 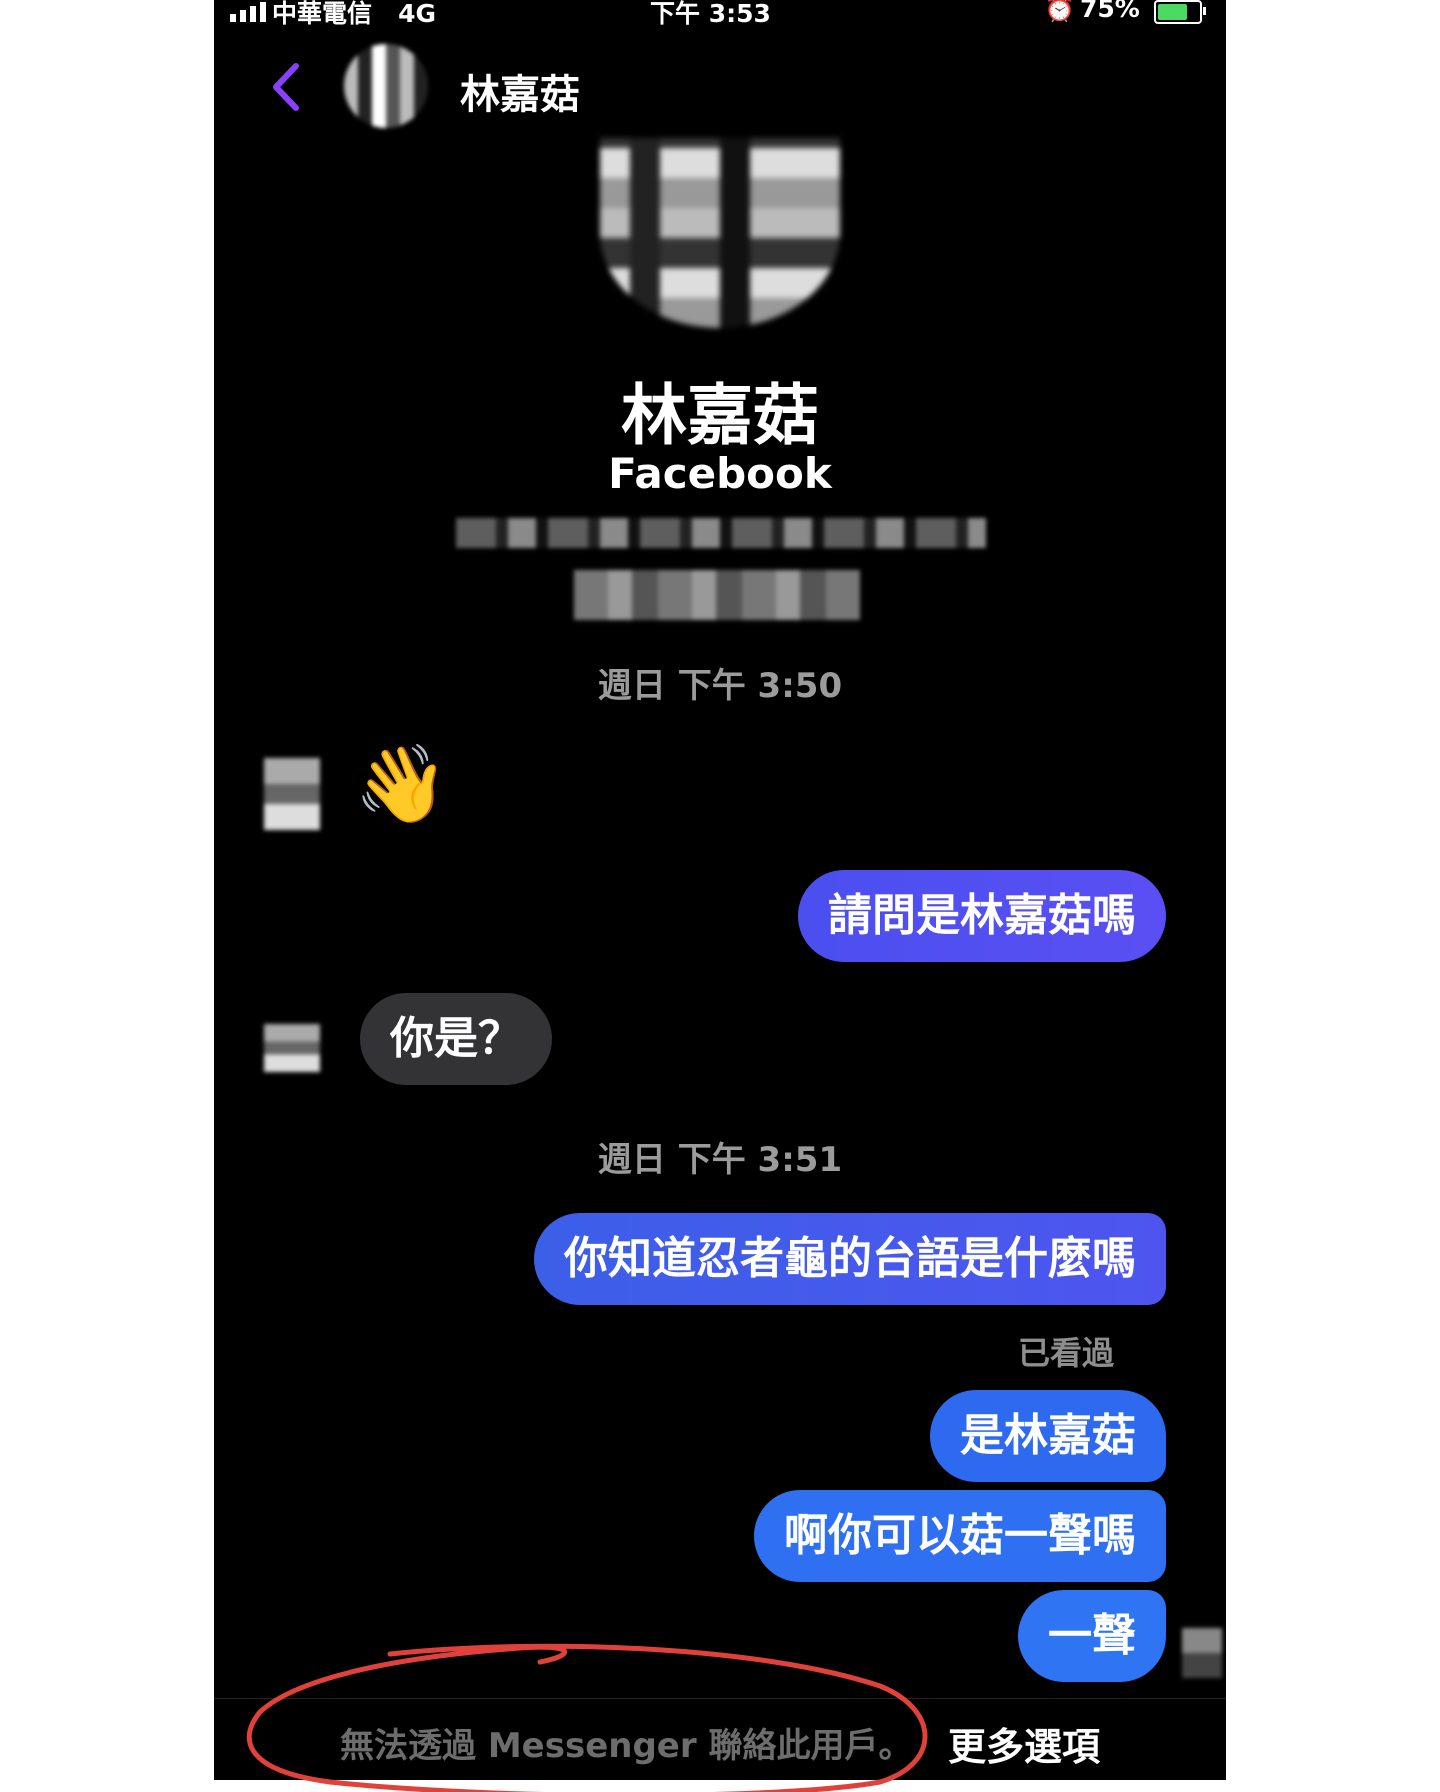 What do you see at coordinates (720, 1160) in the screenshot?
I see `message-timestamp: 週日 下午 3:51` at bounding box center [720, 1160].